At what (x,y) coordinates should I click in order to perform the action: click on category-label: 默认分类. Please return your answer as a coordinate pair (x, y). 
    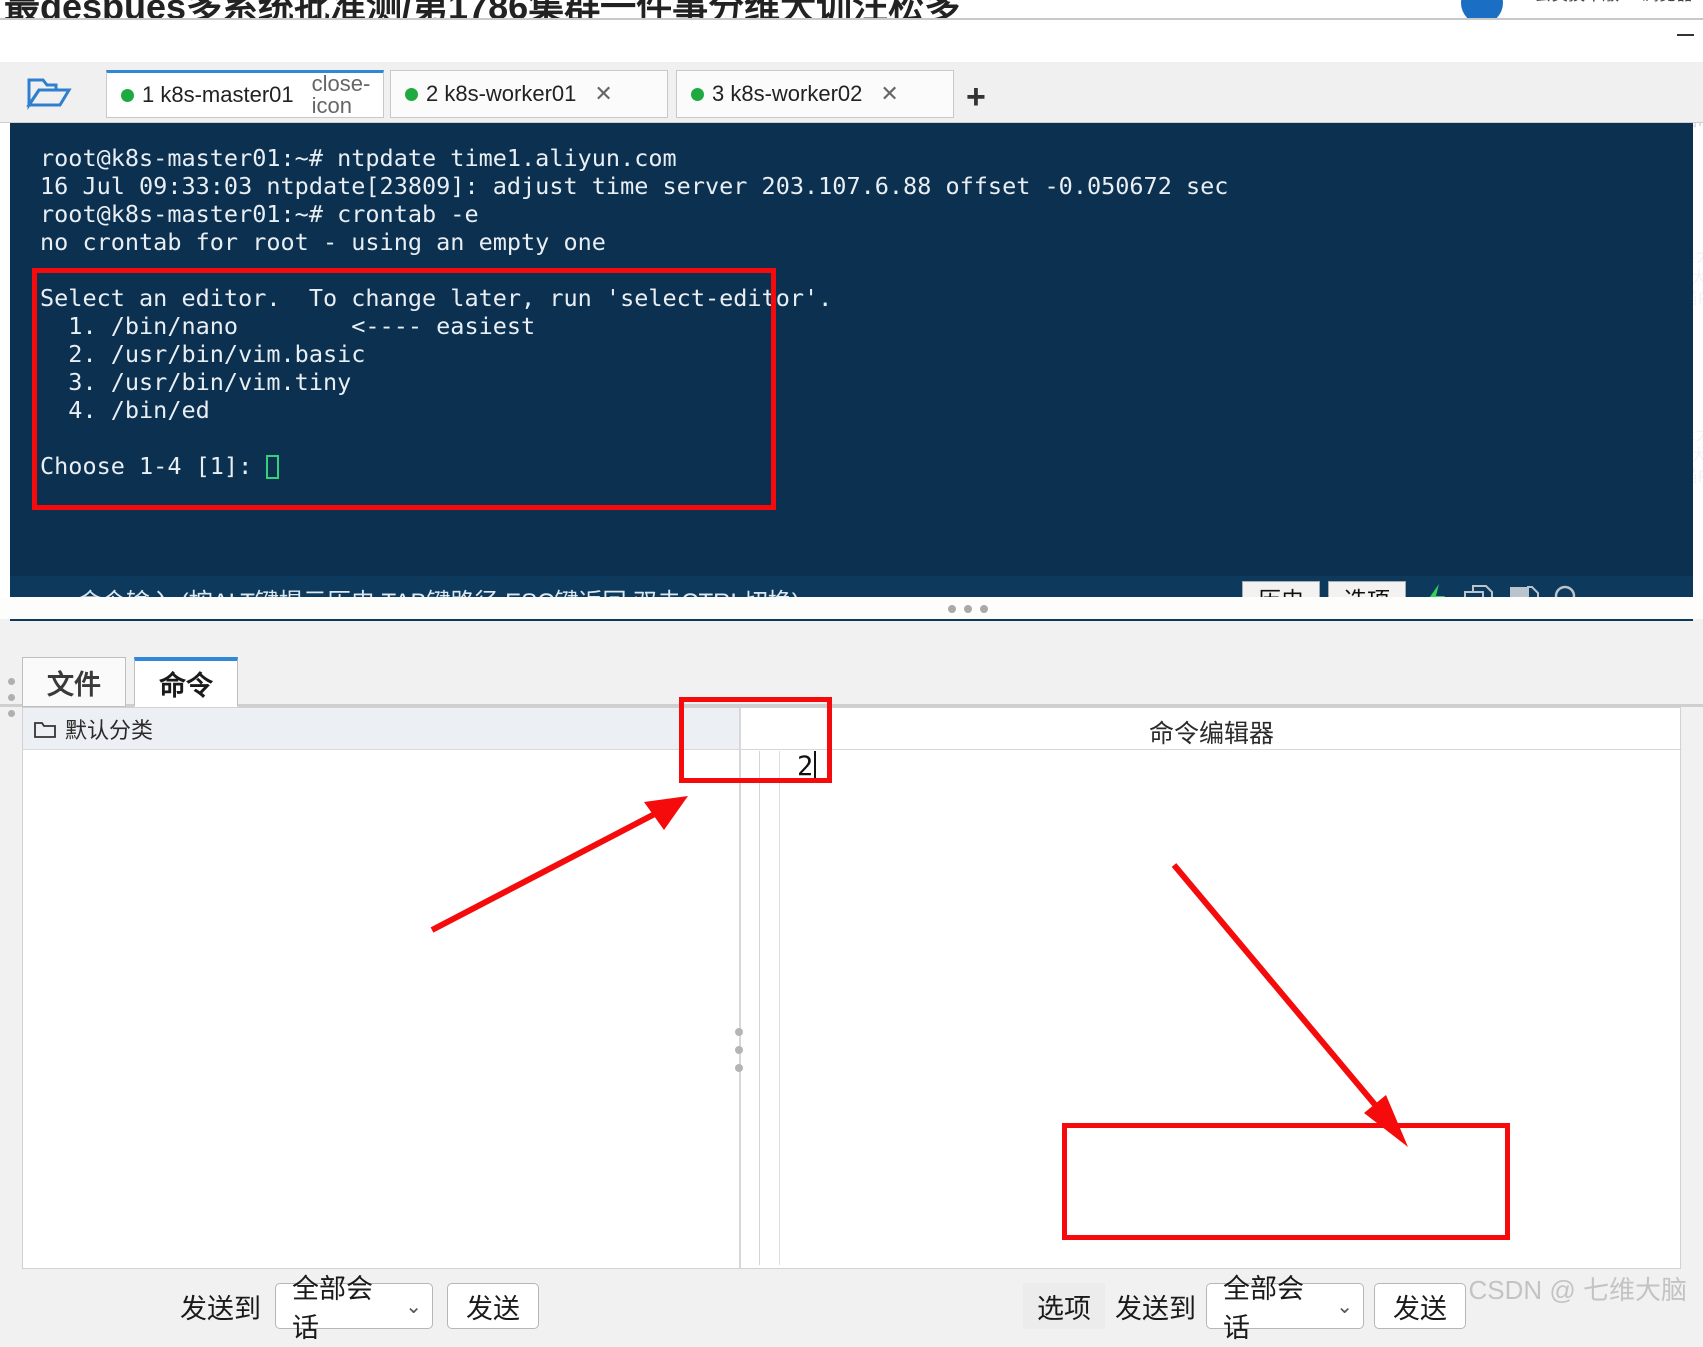
    Looking at the image, I should click on (109, 730).